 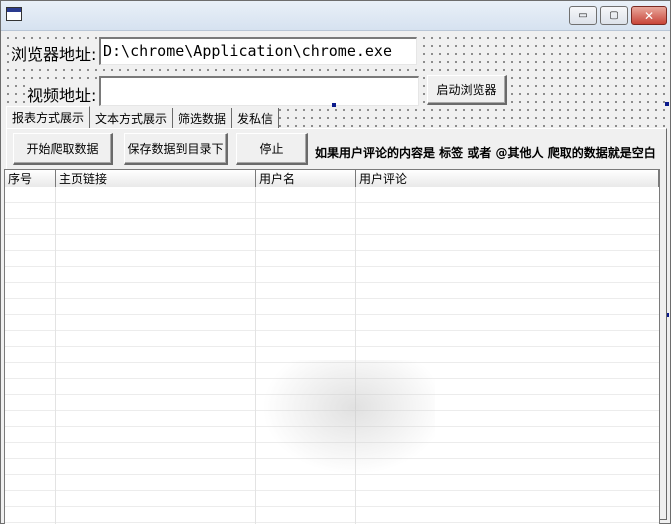 What do you see at coordinates (272, 149) in the screenshot?
I see `stop-button: 停止` at bounding box center [272, 149].